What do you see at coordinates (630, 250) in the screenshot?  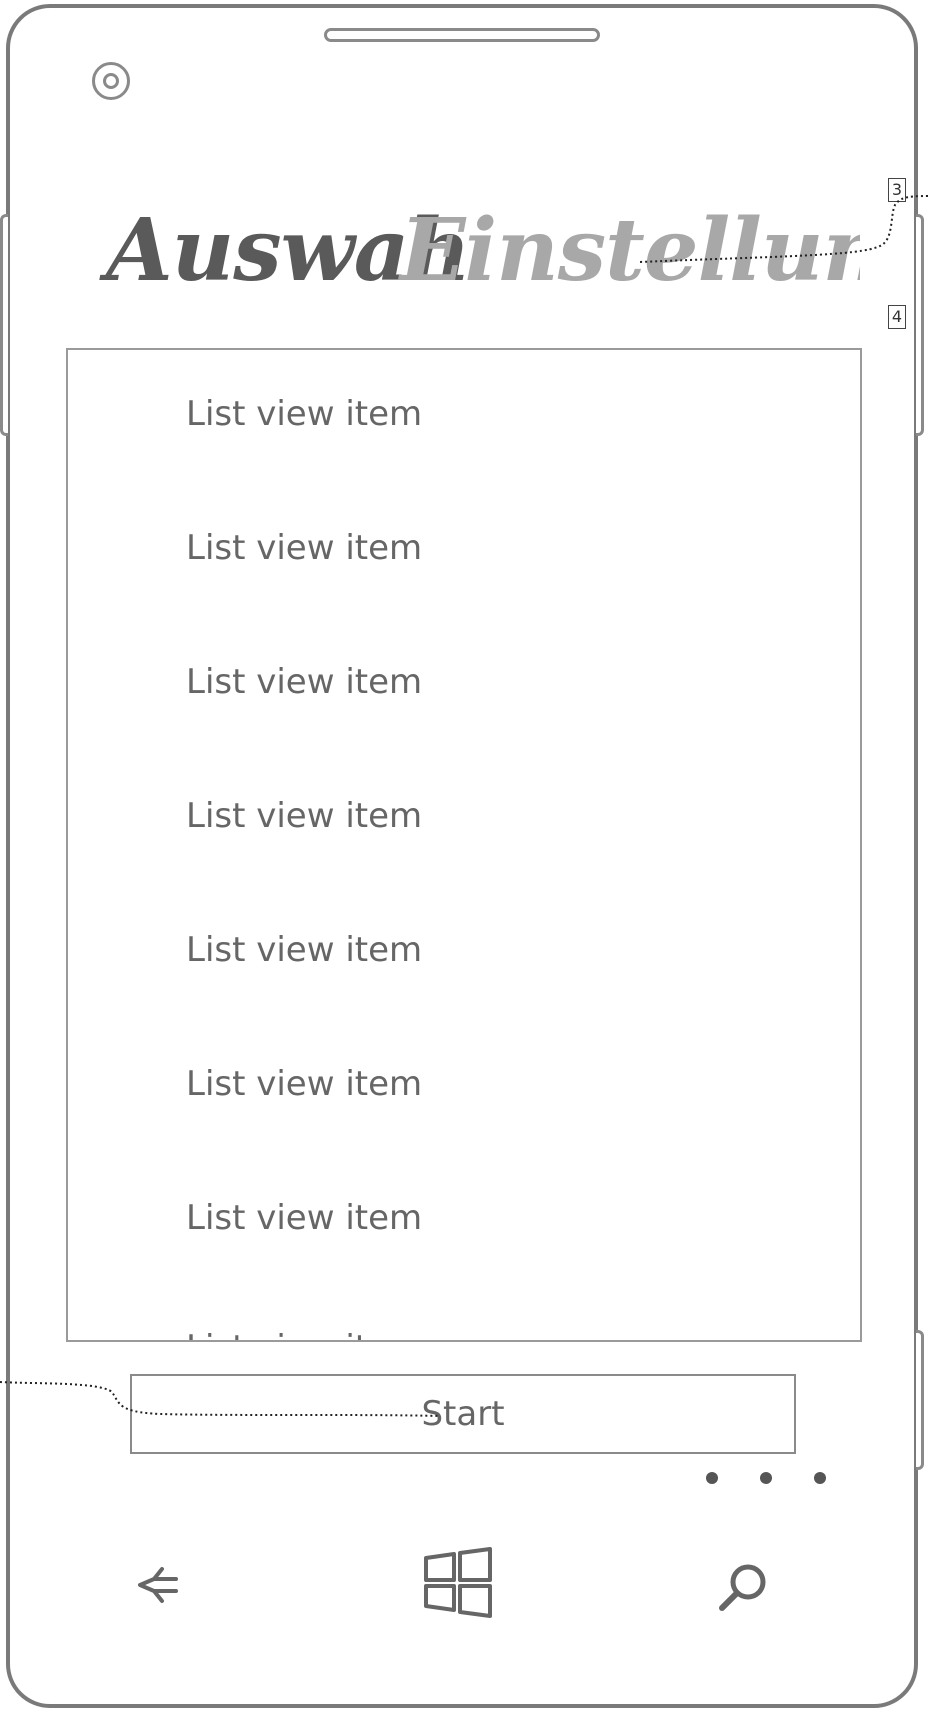 I see `pivot-tab-einstellungen: Einstellungen` at bounding box center [630, 250].